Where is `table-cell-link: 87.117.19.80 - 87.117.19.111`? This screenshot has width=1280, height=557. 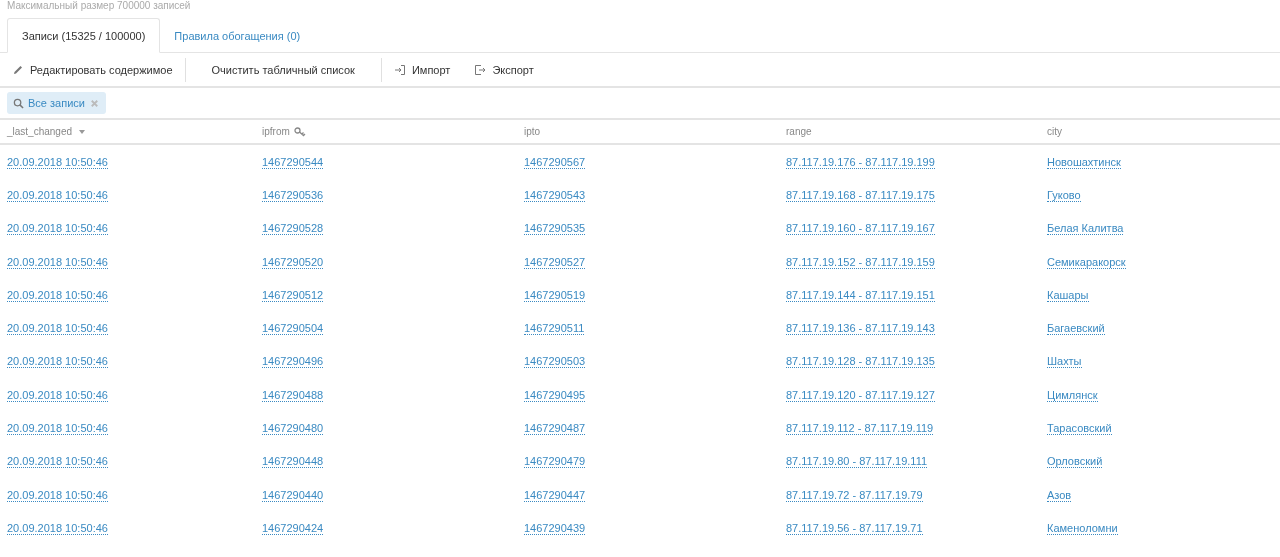 table-cell-link: 87.117.19.80 - 87.117.19.111 is located at coordinates (857, 462).